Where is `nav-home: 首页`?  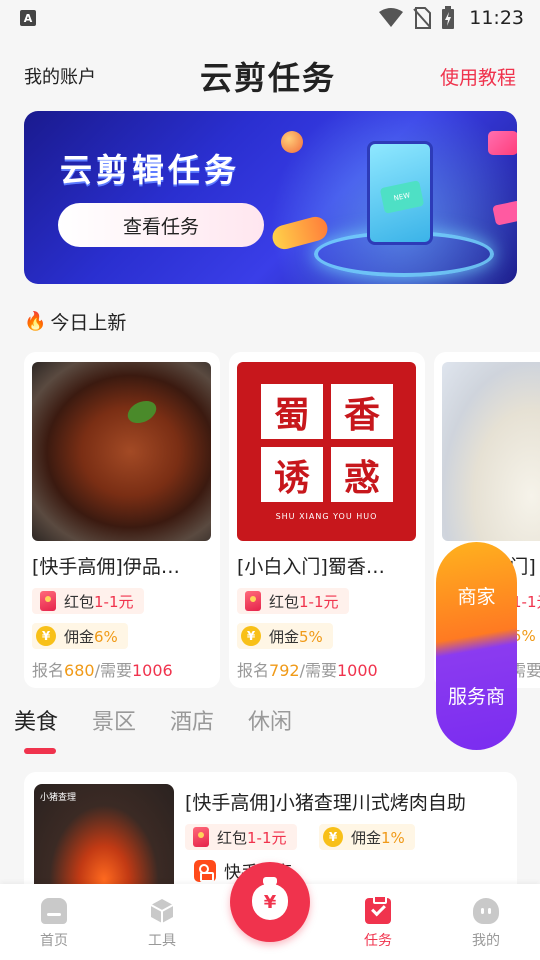
nav-home: 首页 is located at coordinates (54, 924).